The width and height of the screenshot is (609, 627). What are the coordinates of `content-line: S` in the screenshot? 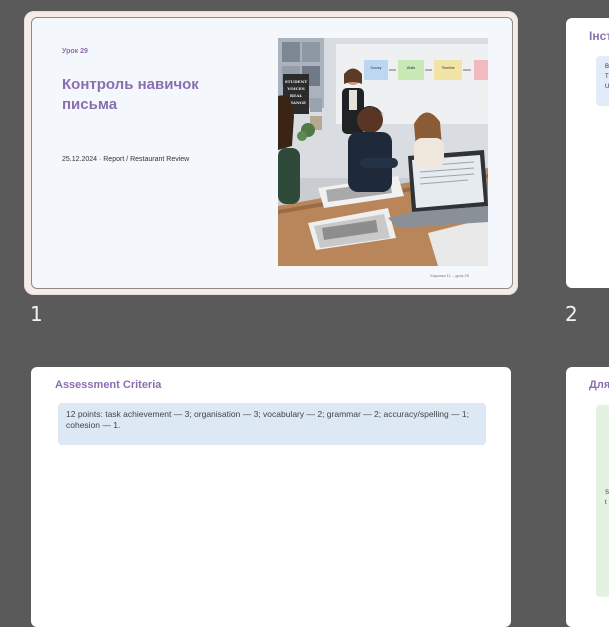 It's located at (607, 493).